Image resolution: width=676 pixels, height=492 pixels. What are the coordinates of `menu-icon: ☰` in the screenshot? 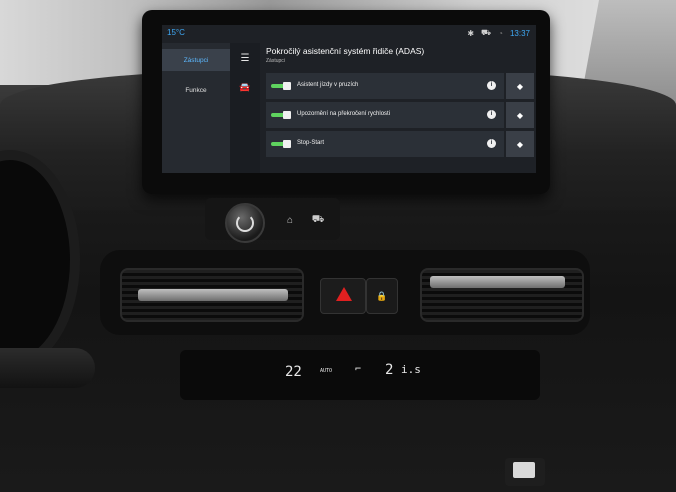 It's located at (245, 58).